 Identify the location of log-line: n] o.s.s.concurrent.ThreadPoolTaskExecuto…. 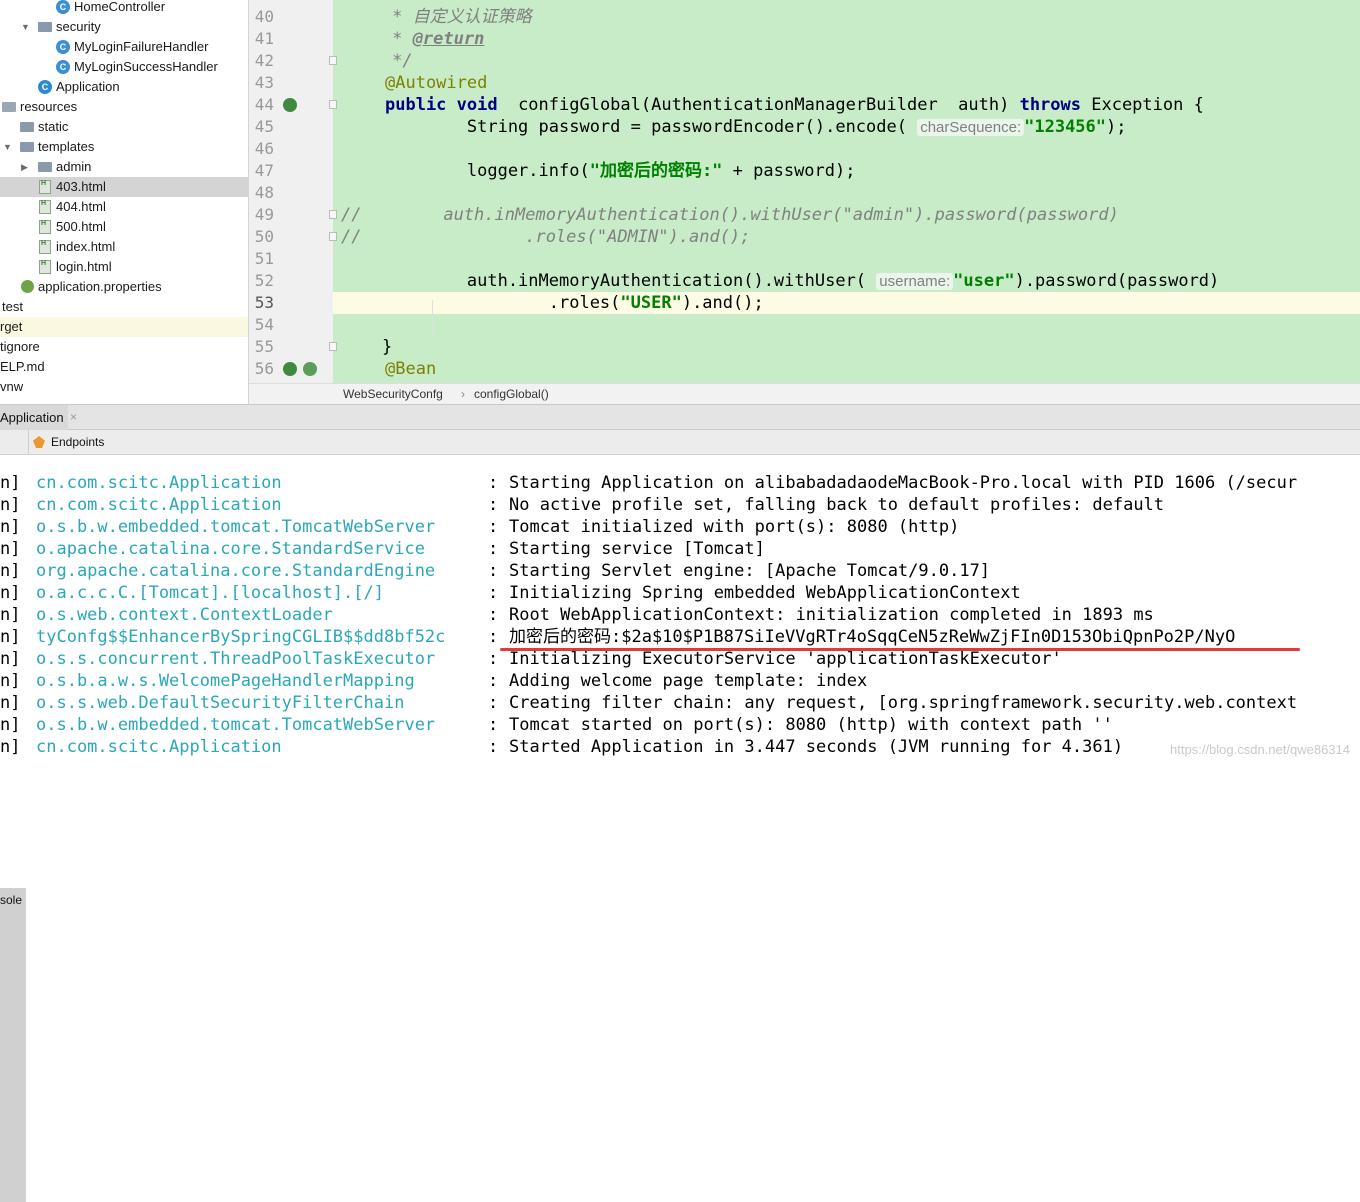
(680, 659).